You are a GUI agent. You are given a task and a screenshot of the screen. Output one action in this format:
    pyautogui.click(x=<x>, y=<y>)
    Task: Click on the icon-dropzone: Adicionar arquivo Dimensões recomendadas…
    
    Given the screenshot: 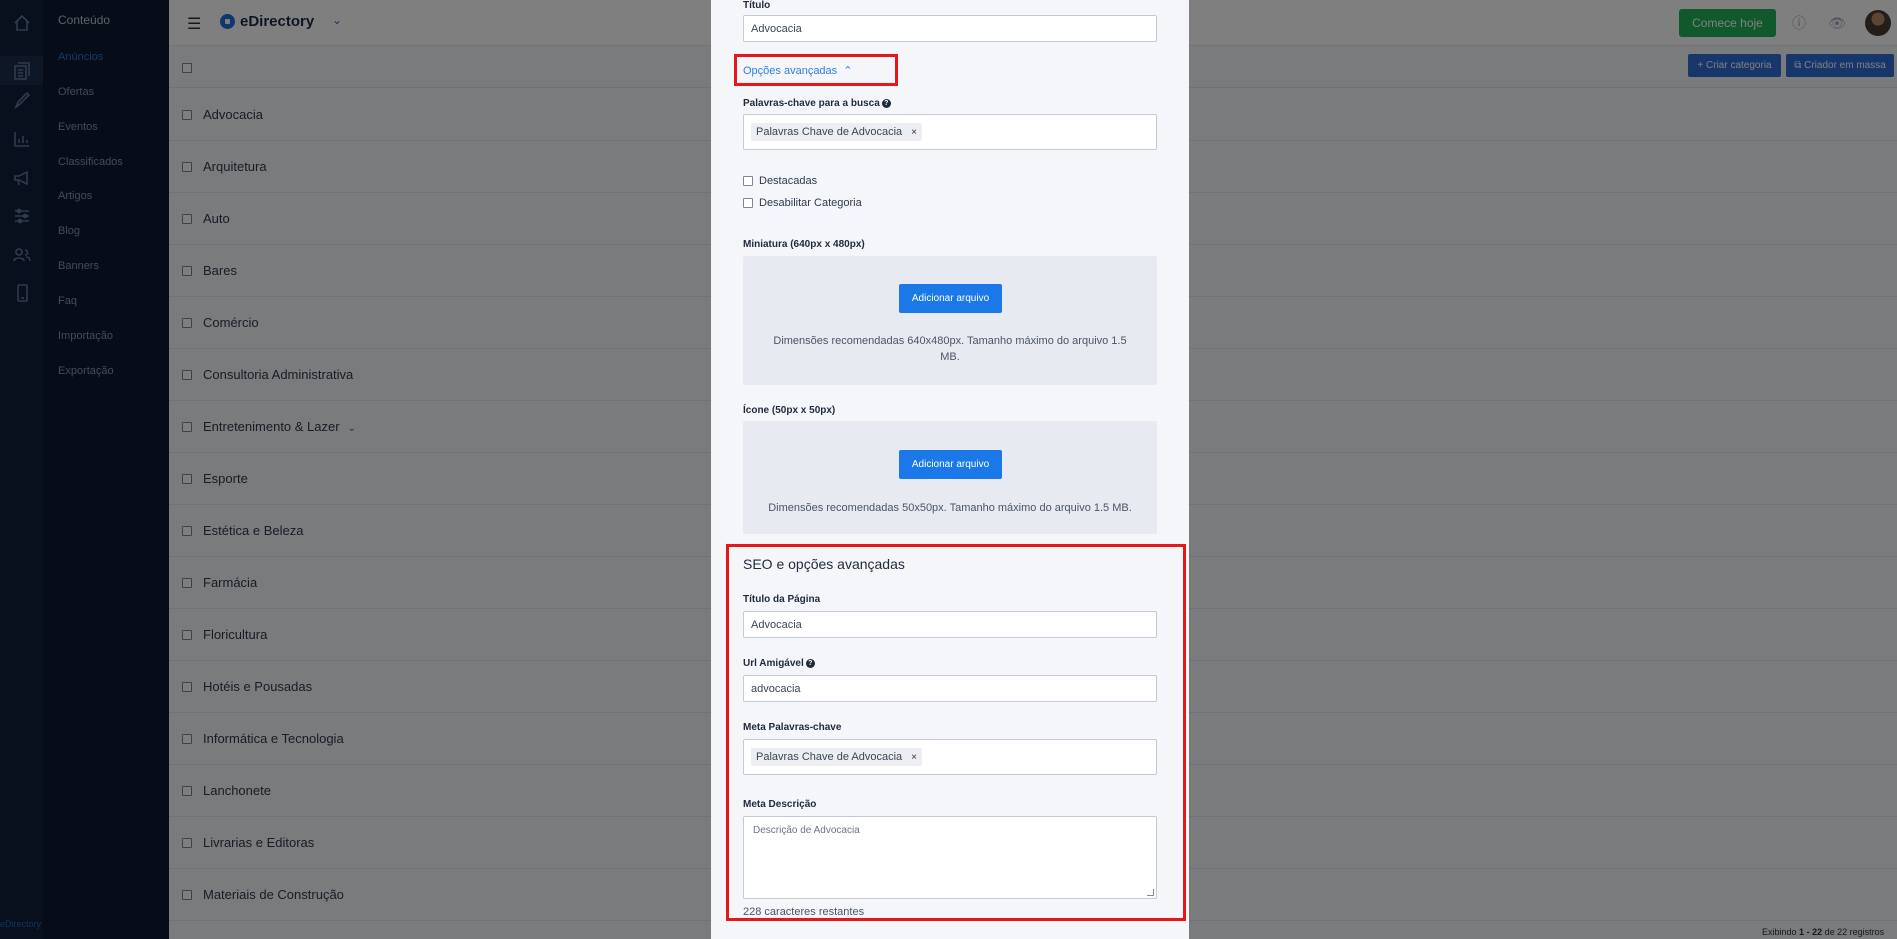 What is the action you would take?
    pyautogui.click(x=950, y=477)
    